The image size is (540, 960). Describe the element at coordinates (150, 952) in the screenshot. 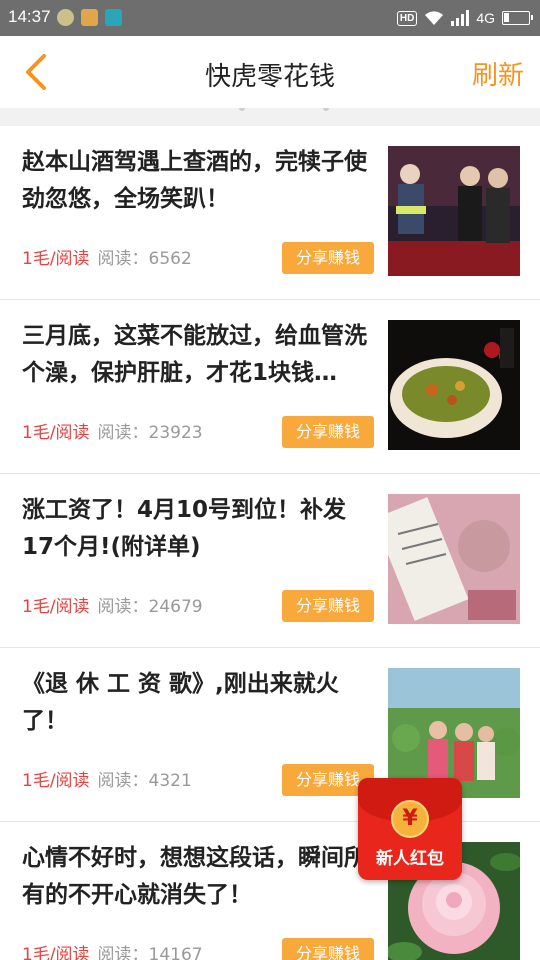

I see `article-reads: 阅读：14167` at that location.